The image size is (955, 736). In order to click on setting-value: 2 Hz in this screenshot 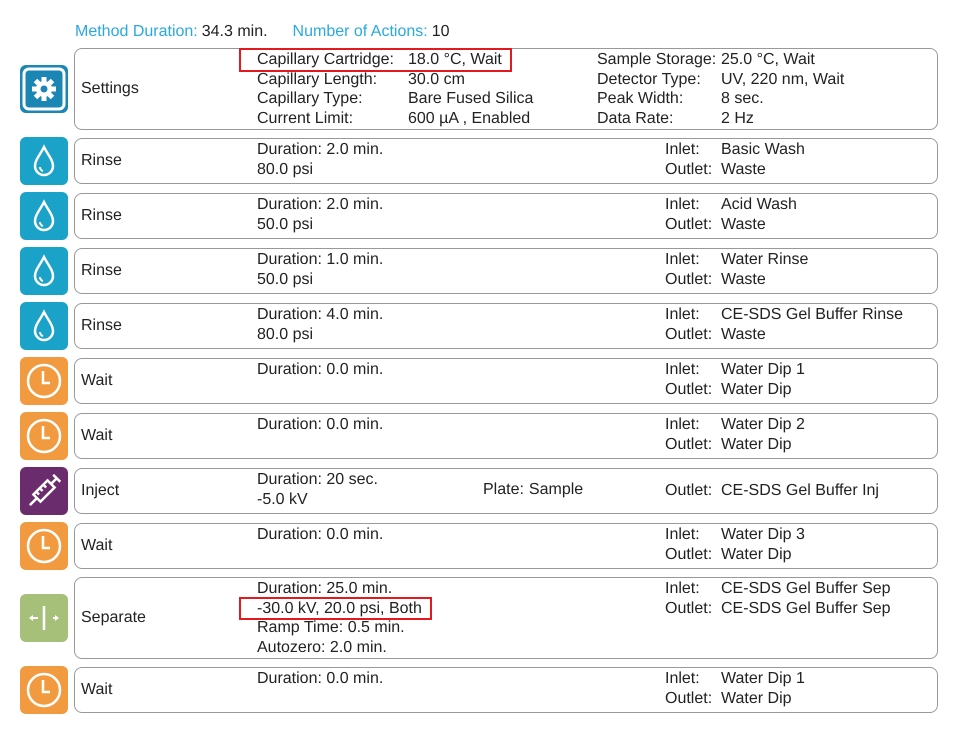, I will do `click(737, 118)`.